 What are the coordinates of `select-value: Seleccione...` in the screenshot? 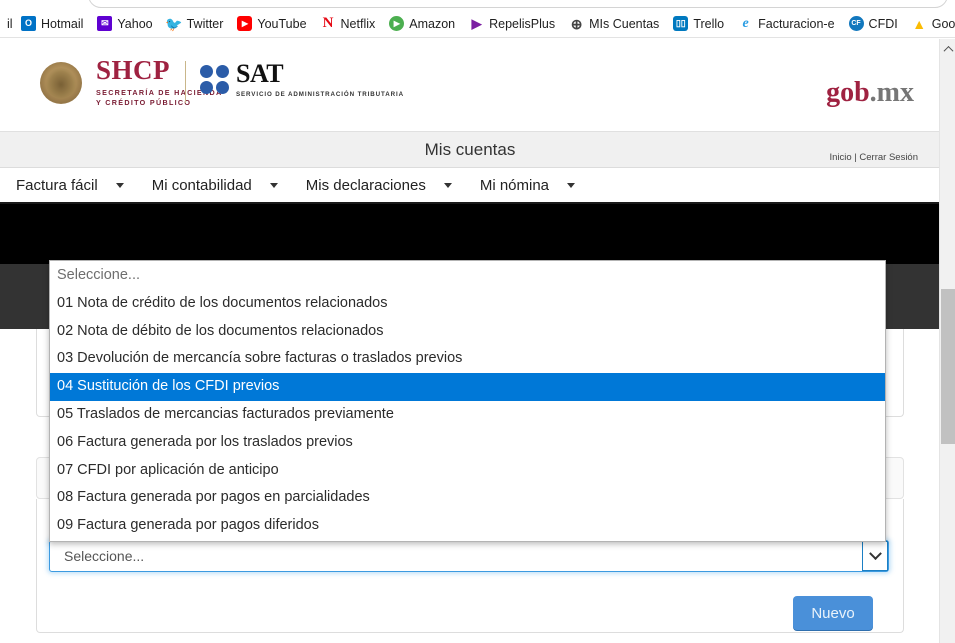 It's located at (104, 556).